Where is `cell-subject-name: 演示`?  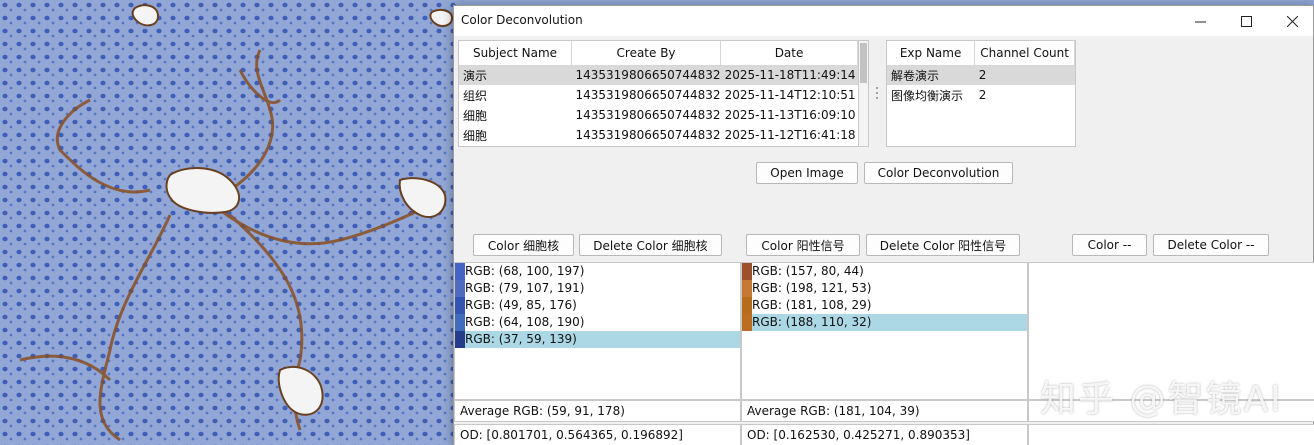 cell-subject-name: 演示 is located at coordinates (515, 75).